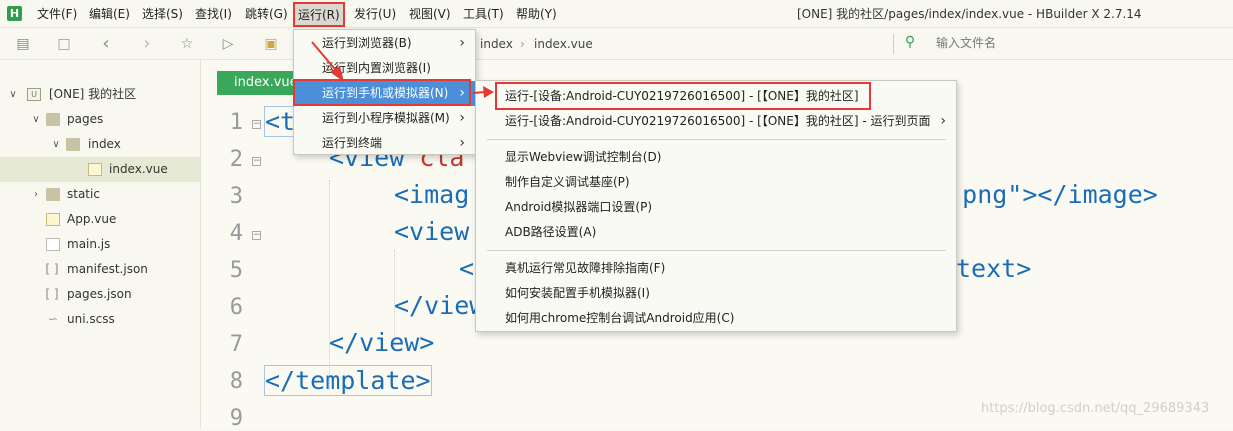 The image size is (1233, 431). Describe the element at coordinates (1095, 408) in the screenshot. I see `watermark: https://blog.csdn.net/qq_29689343` at that location.